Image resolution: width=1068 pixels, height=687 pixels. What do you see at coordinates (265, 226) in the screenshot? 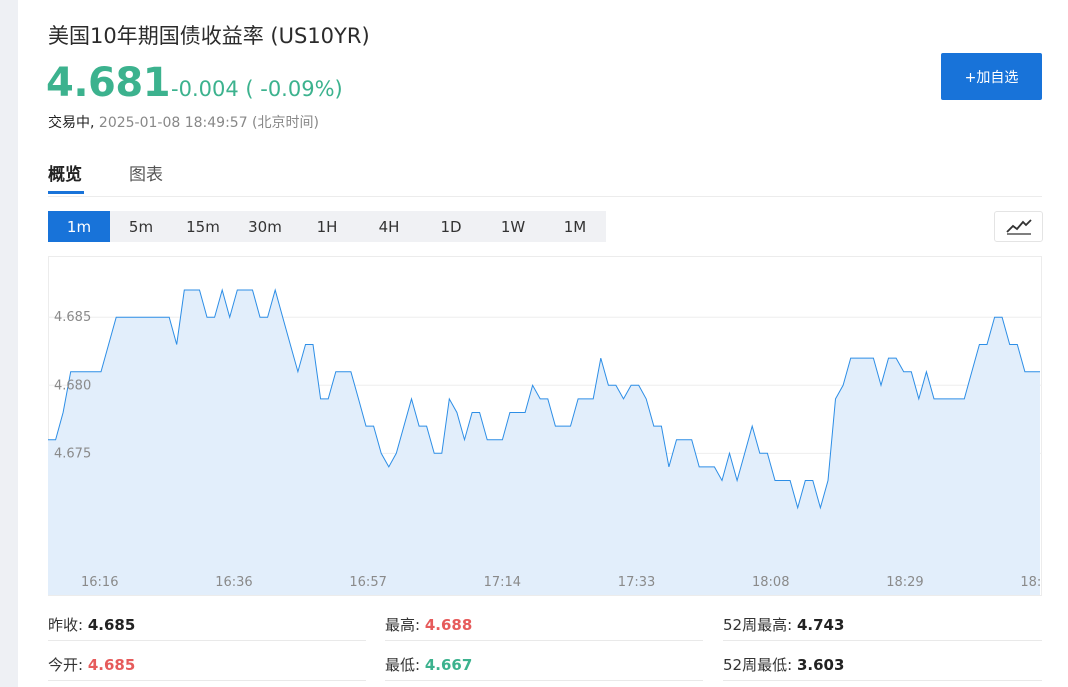
I see `interval-30m: 30m` at bounding box center [265, 226].